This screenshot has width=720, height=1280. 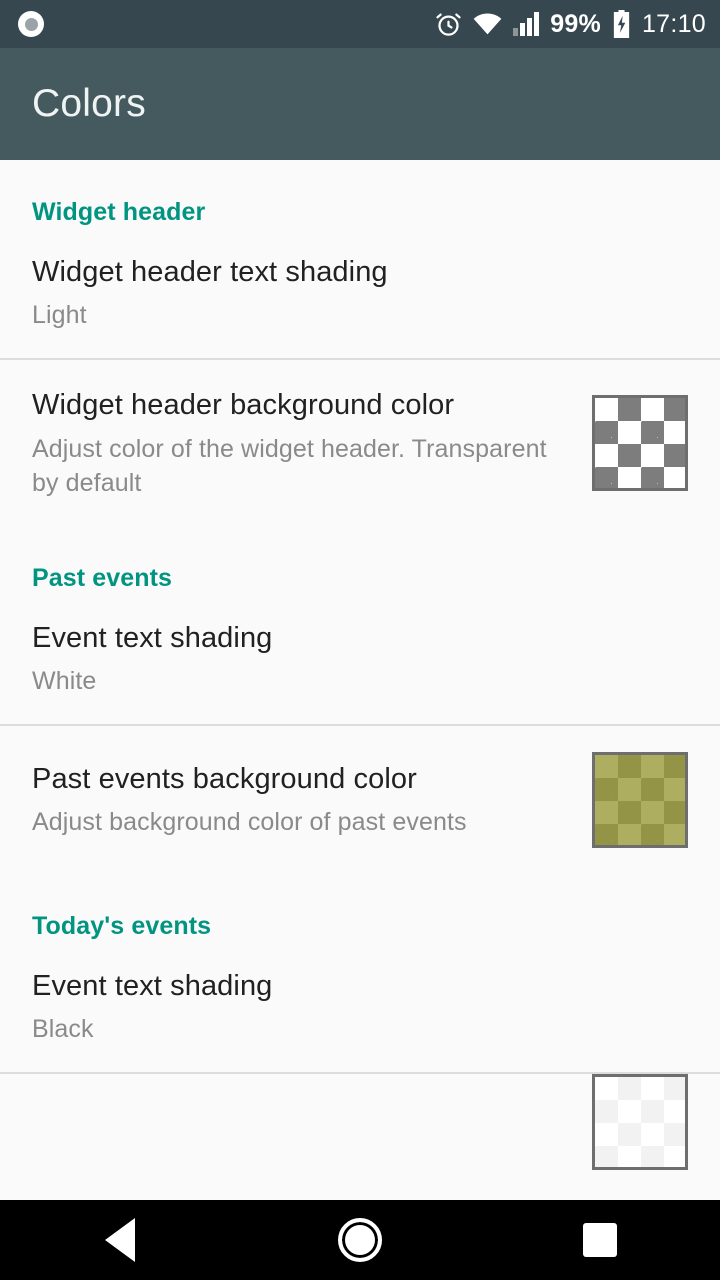 I want to click on row-text: Event text shading Black, so click(x=360, y=1006).